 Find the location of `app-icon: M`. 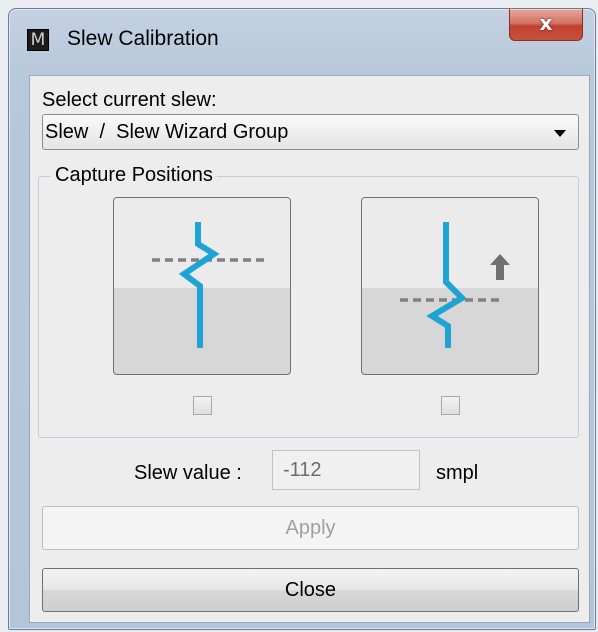

app-icon: M is located at coordinates (38, 40).